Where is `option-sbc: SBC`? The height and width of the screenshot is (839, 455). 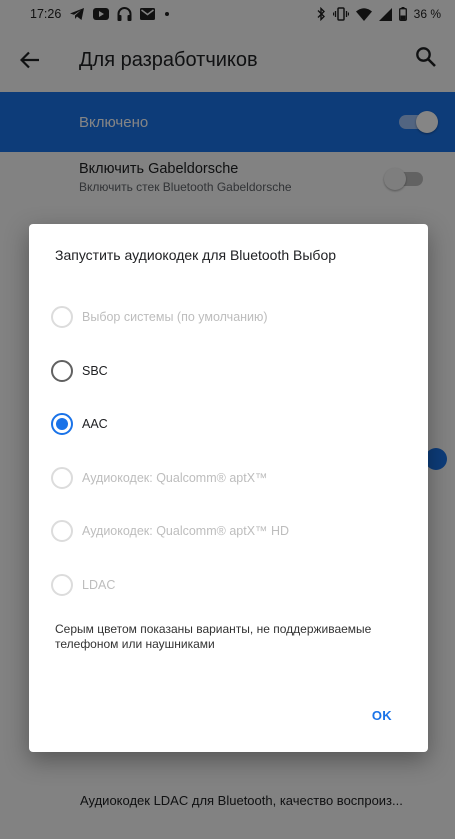
option-sbc: SBC is located at coordinates (231, 371).